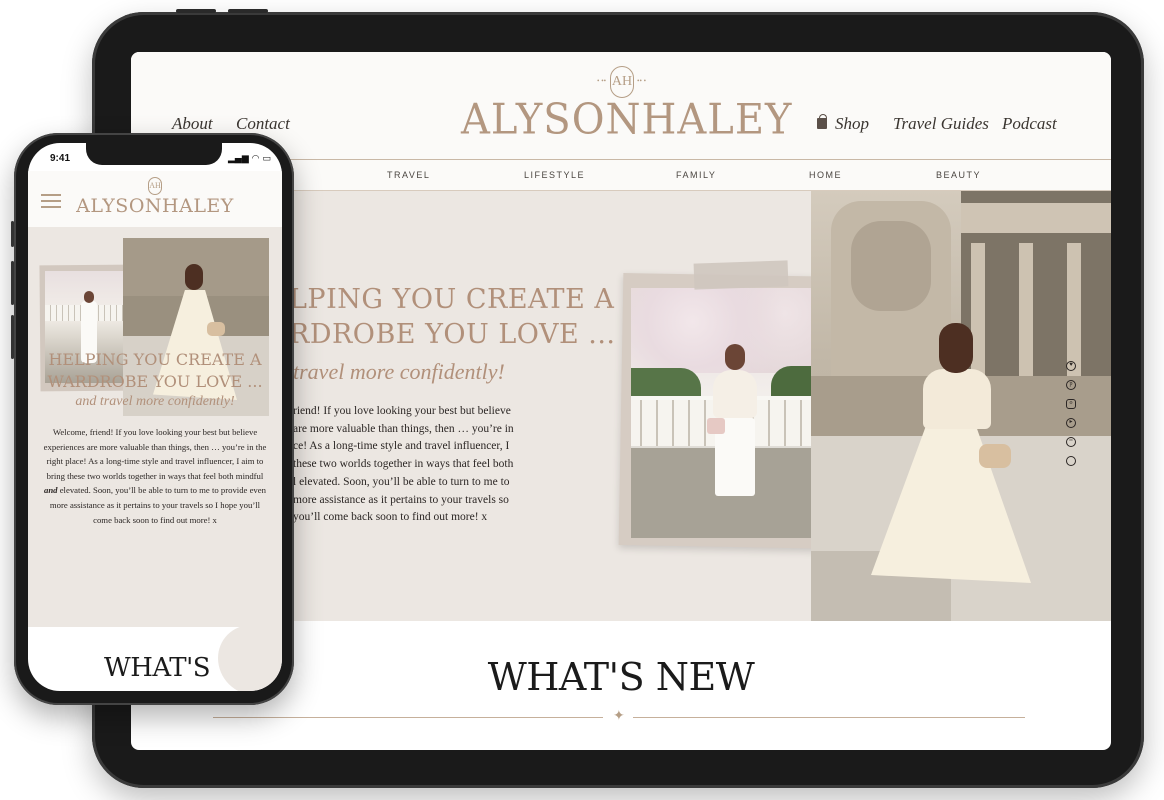 This screenshot has height=800, width=1164. What do you see at coordinates (891, 266) in the screenshot?
I see `photo-fountain` at bounding box center [891, 266].